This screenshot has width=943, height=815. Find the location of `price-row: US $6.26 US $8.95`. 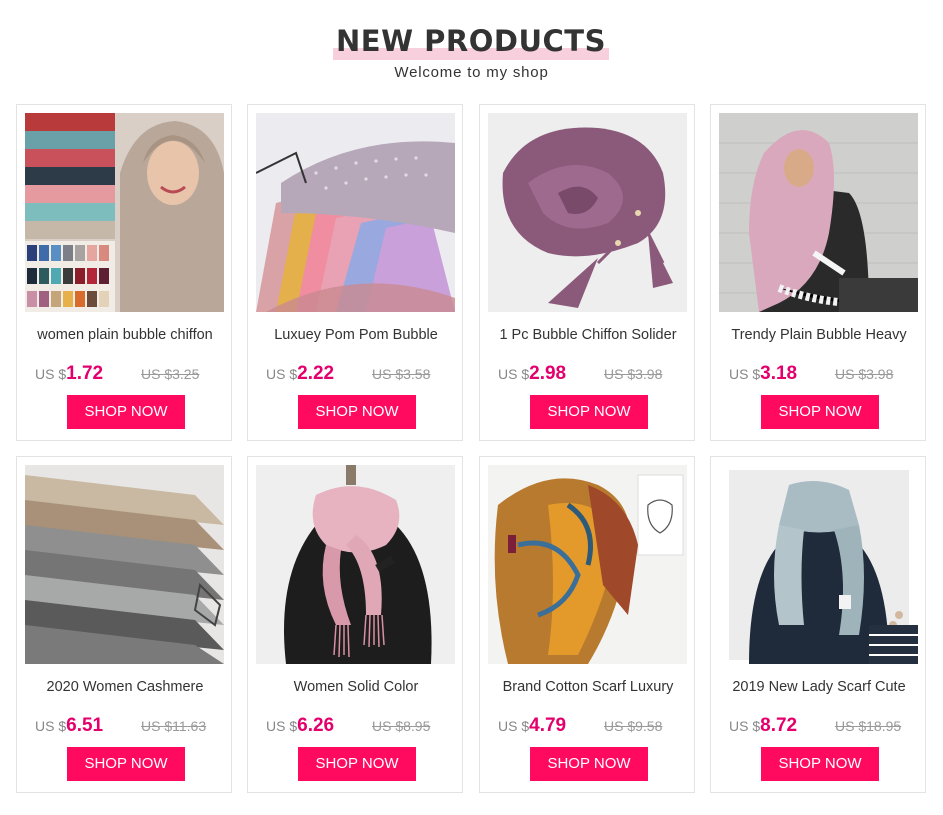

price-row: US $6.26 US $8.95 is located at coordinates (361, 727).